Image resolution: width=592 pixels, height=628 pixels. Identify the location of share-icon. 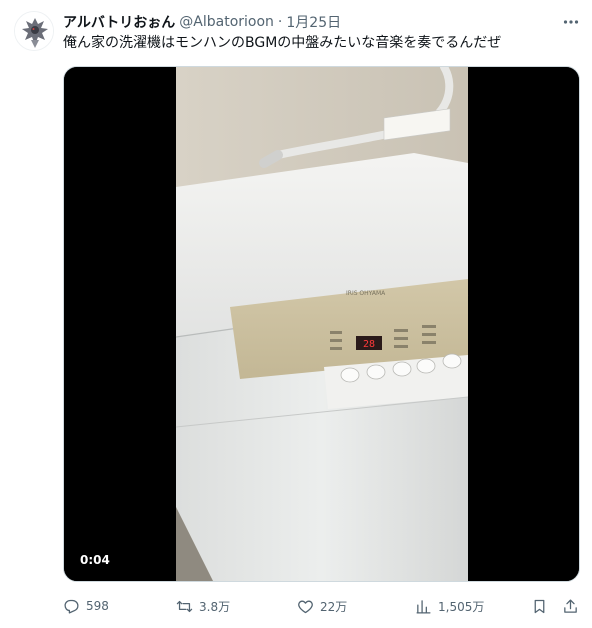
(570, 605).